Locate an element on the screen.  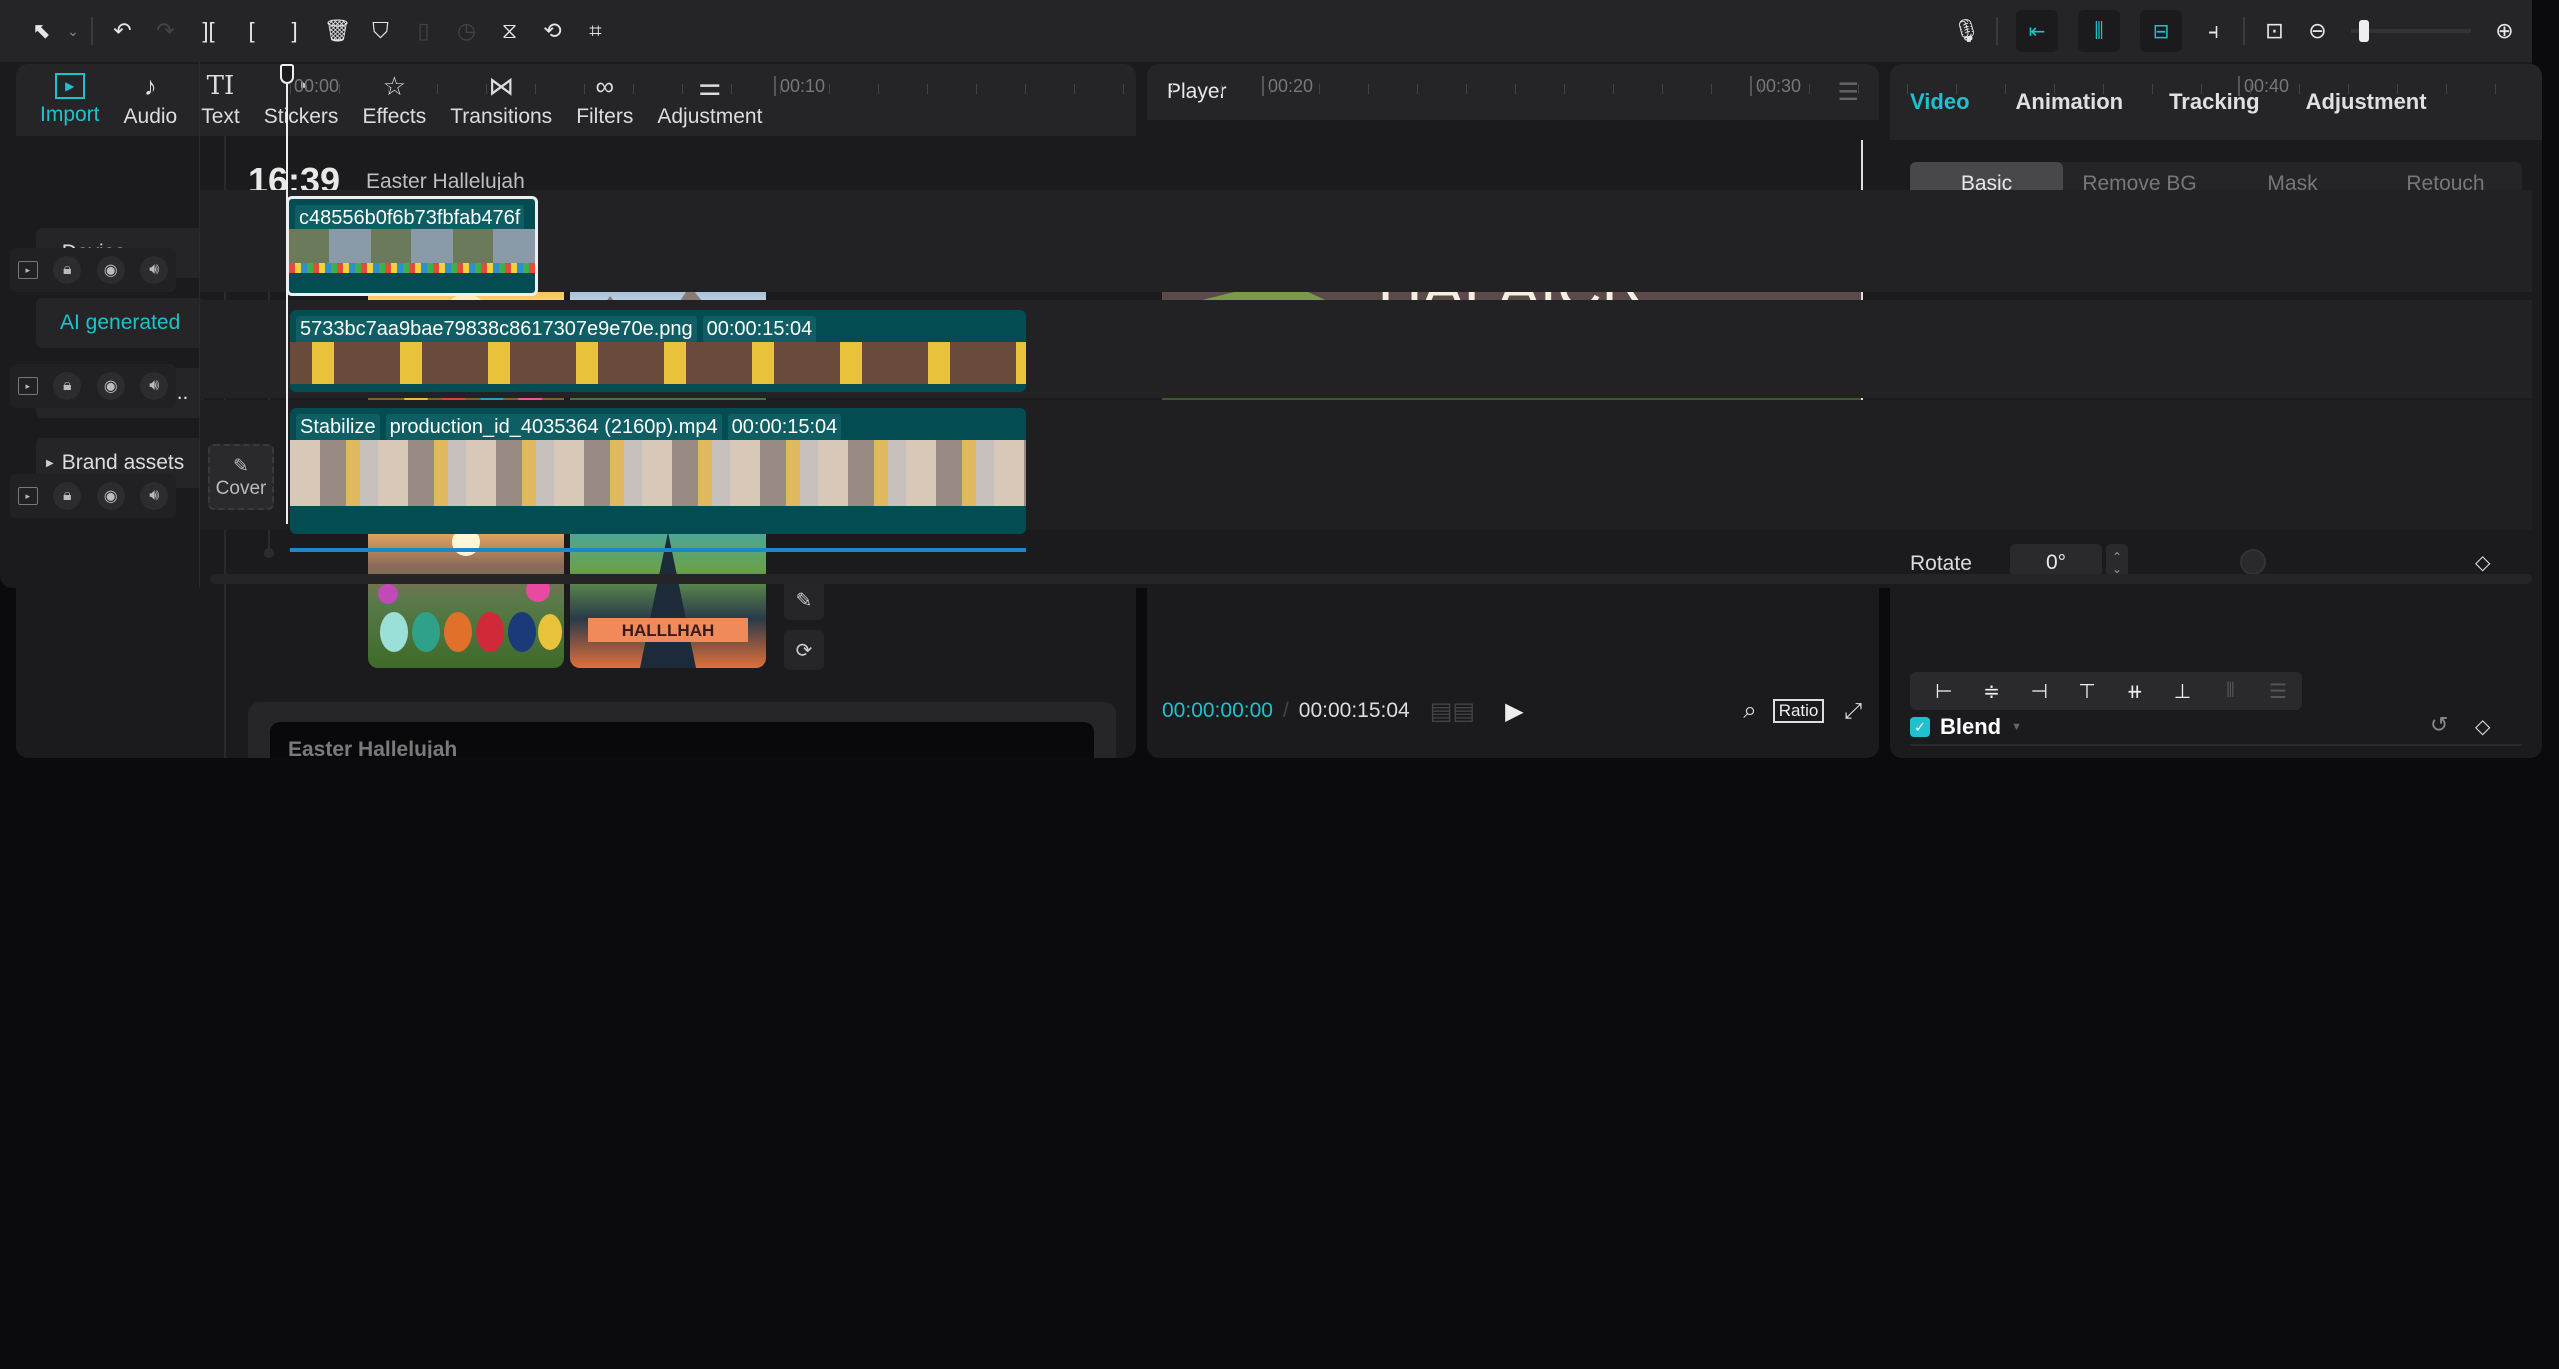
edit-image-button: ✎ is located at coordinates (804, 600).